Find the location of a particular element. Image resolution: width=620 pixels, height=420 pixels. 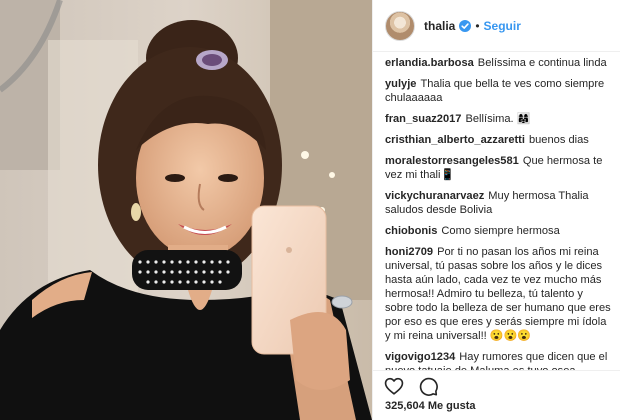

avatar is located at coordinates (400, 25).